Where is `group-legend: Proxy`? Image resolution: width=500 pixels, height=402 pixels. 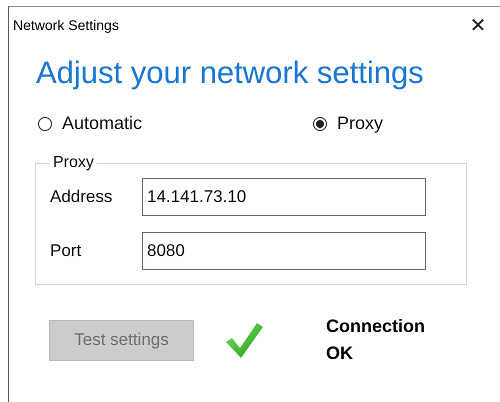
group-legend: Proxy is located at coordinates (73, 163).